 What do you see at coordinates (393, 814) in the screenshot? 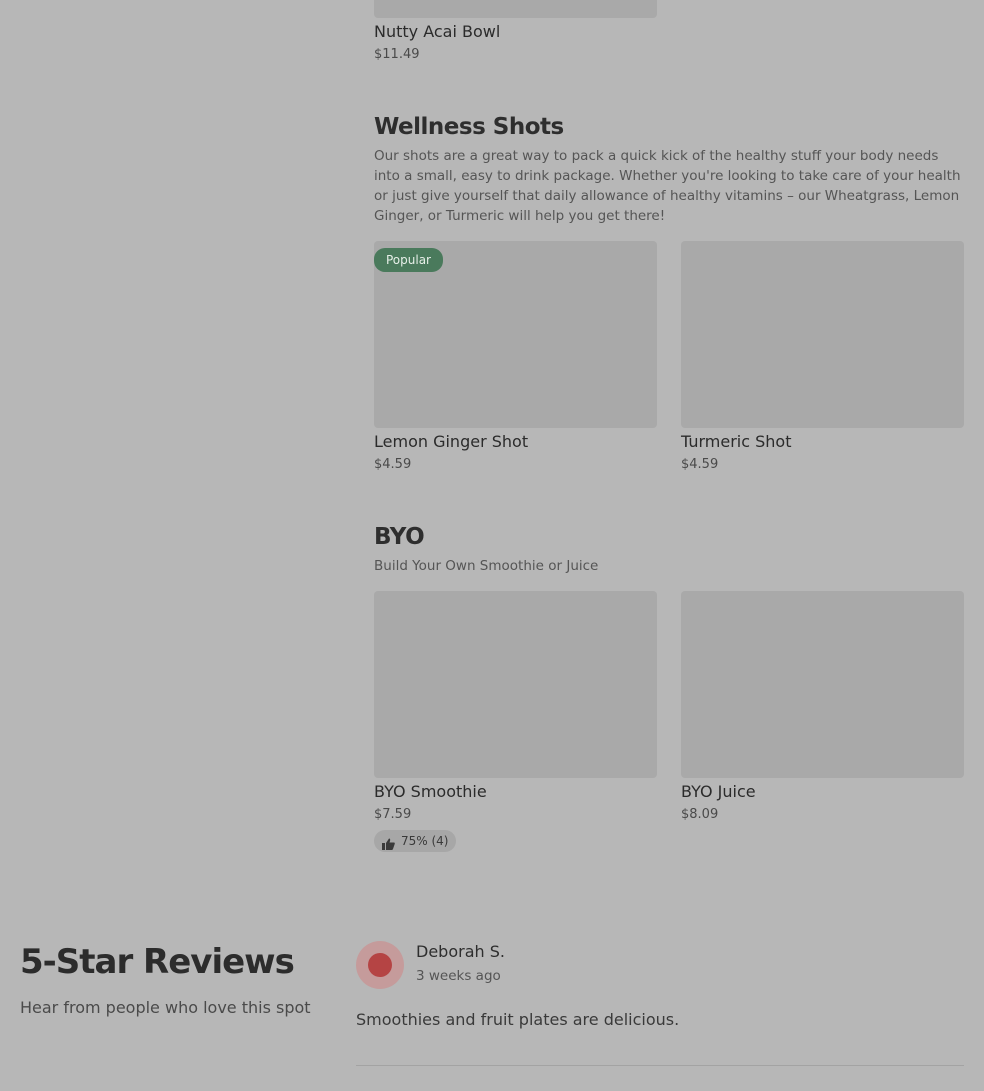
I see `menu-item-price: $7.59` at bounding box center [393, 814].